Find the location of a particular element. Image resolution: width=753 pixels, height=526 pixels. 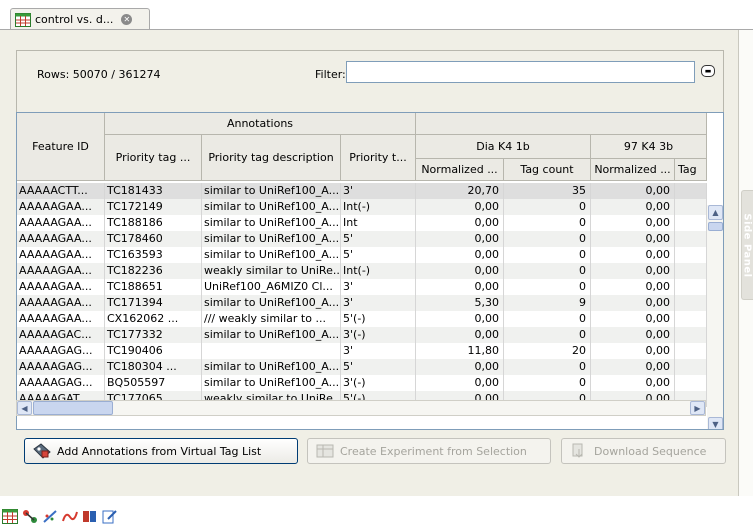

scatter-plot-icon is located at coordinates (50, 516).